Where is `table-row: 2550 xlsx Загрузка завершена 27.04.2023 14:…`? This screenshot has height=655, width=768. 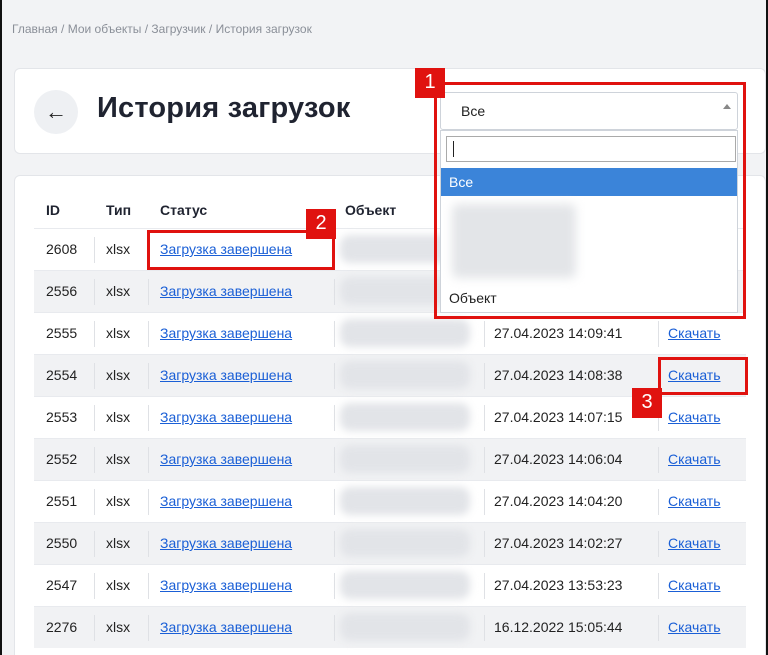
table-row: 2550 xlsx Загрузка завершена 27.04.2023 14:… is located at coordinates (390, 543).